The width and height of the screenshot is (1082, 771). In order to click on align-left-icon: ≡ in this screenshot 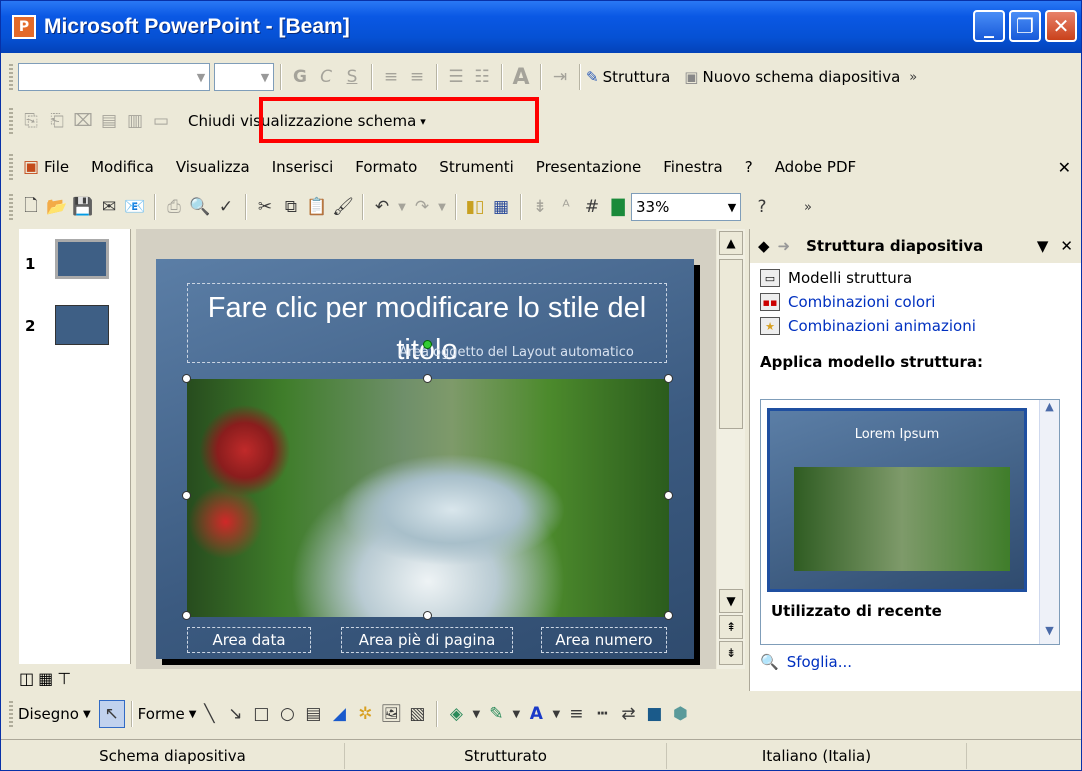, I will do `click(391, 77)`.